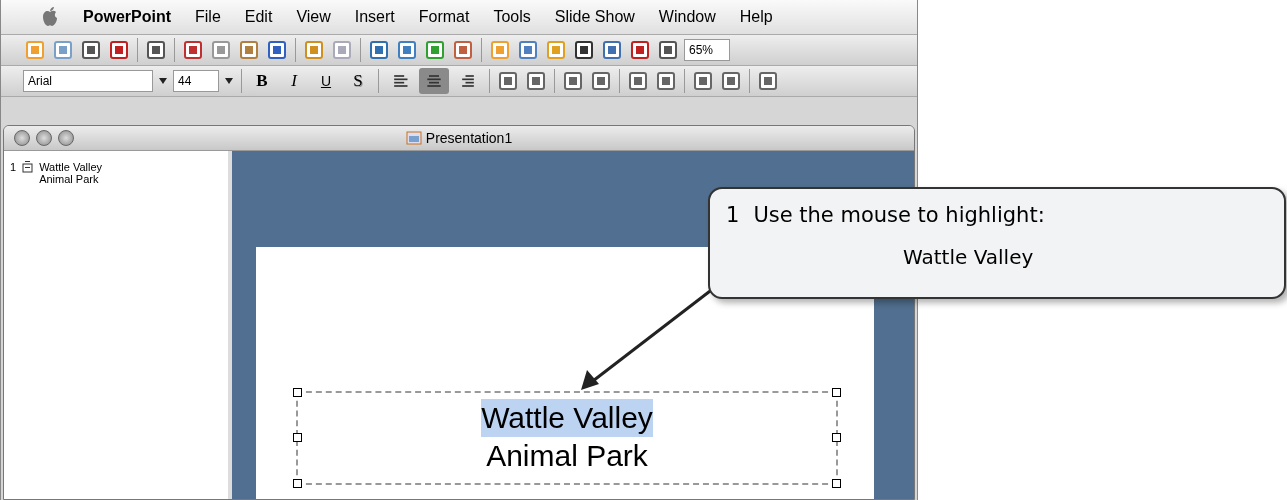 The width and height of the screenshot is (1287, 500). Describe the element at coordinates (71, 167) in the screenshot. I see `outline-text: Wattle Valley` at that location.